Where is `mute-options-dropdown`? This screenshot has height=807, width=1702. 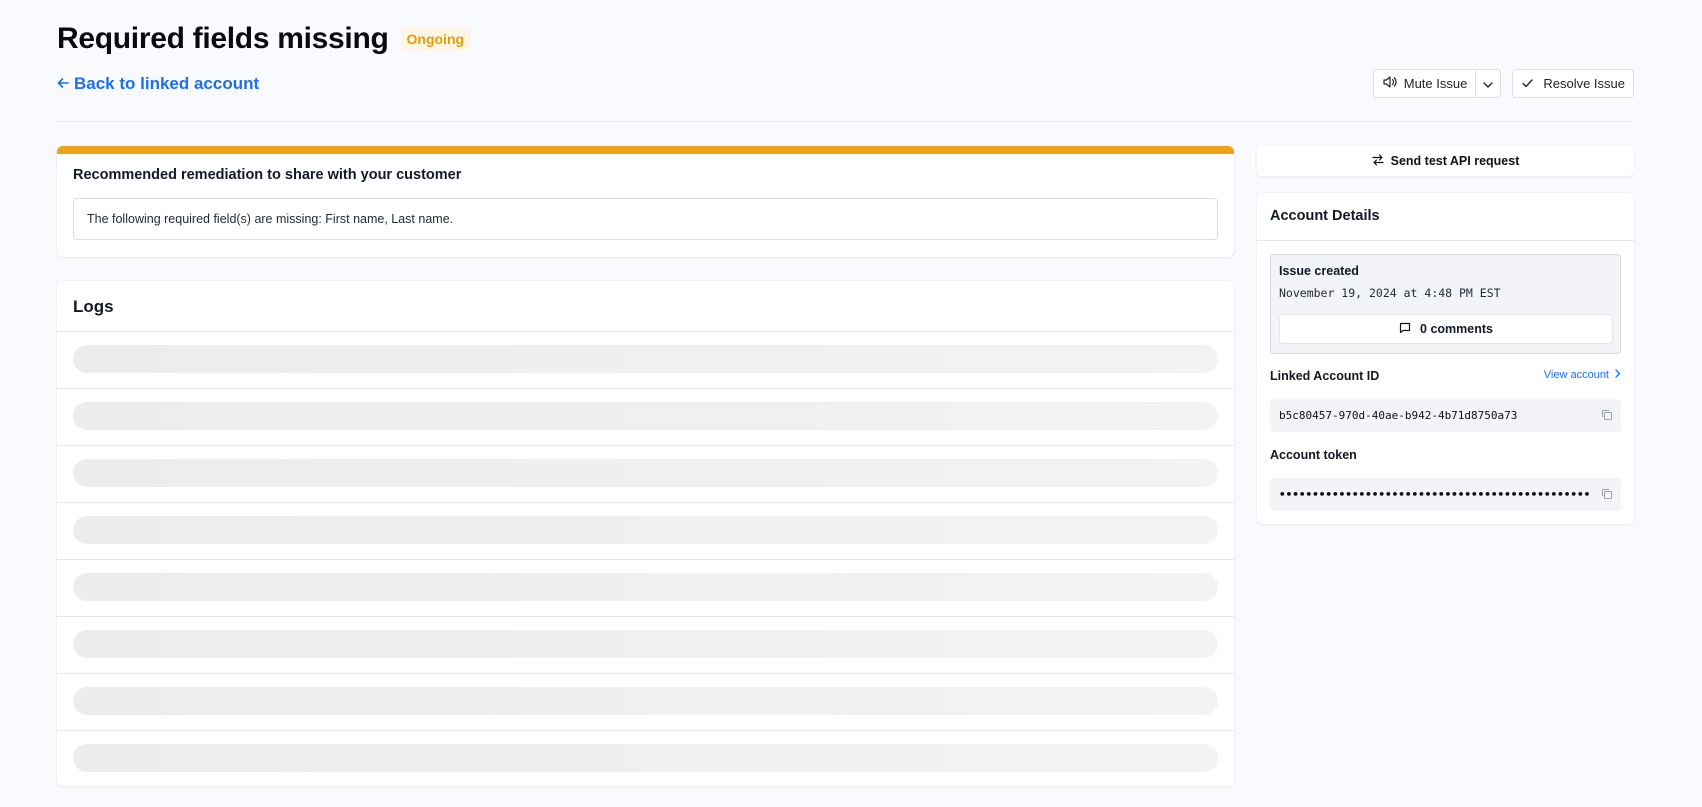 mute-options-dropdown is located at coordinates (1489, 83).